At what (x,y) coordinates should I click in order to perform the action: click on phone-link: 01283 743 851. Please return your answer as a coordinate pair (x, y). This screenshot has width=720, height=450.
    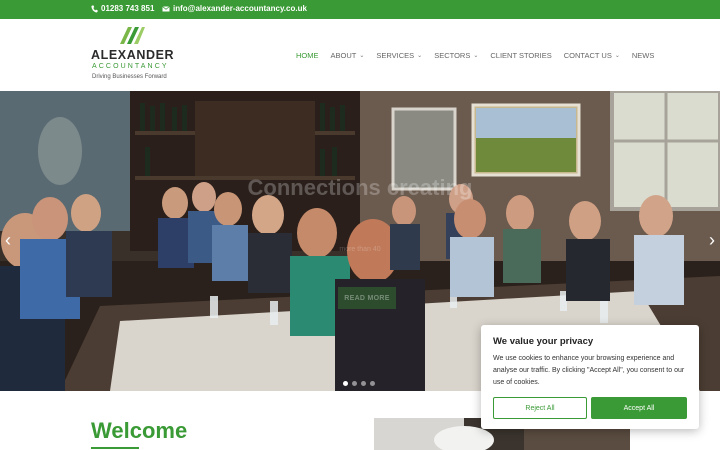
    Looking at the image, I should click on (122, 8).